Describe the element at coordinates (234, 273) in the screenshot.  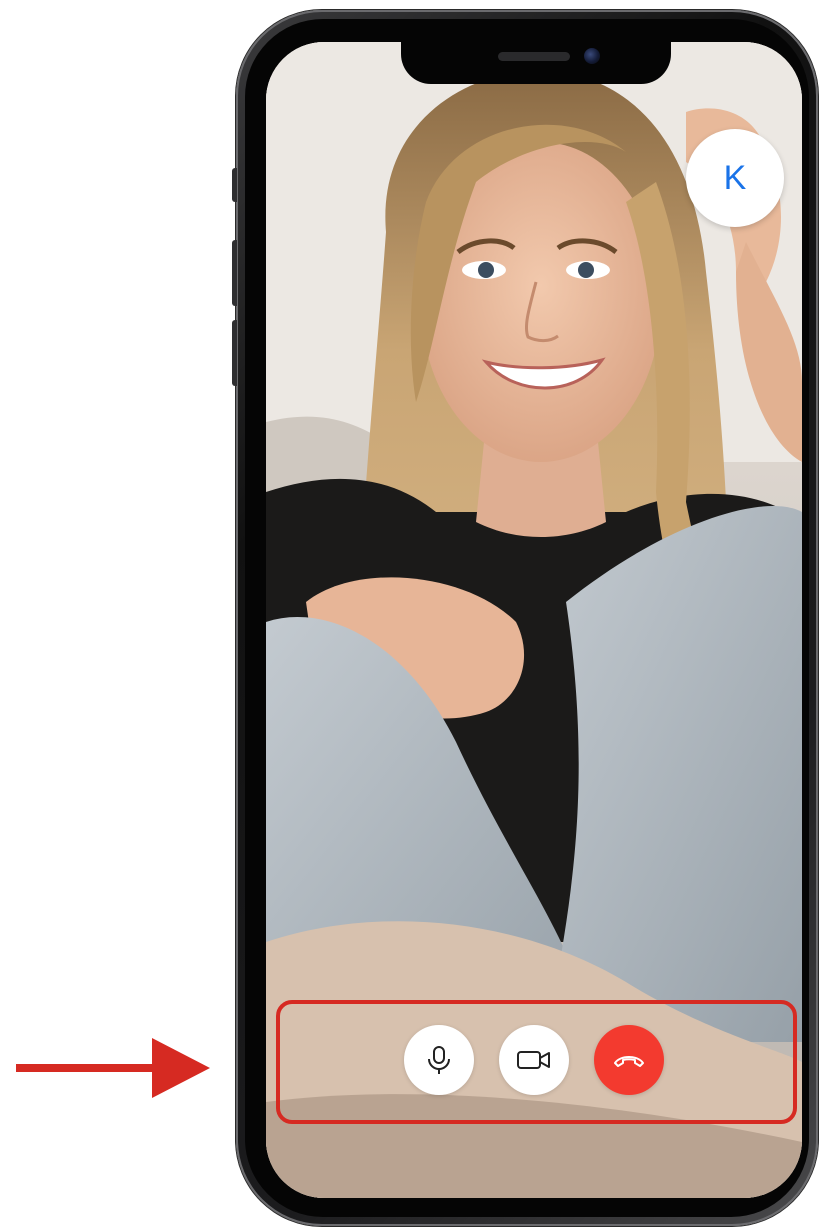
I see `volume-up-button` at that location.